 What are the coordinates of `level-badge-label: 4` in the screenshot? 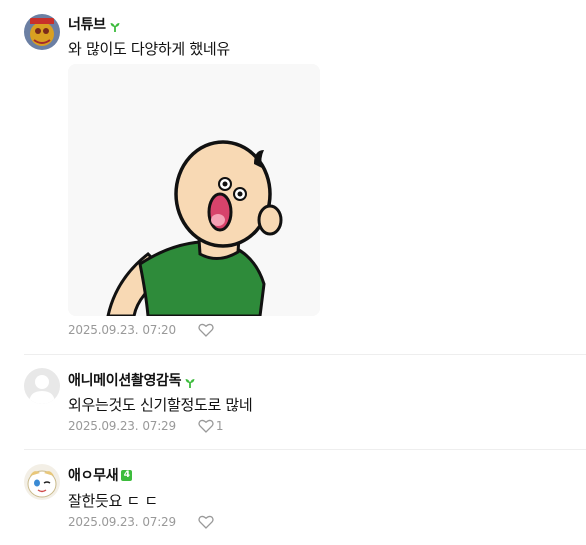 It's located at (126, 474).